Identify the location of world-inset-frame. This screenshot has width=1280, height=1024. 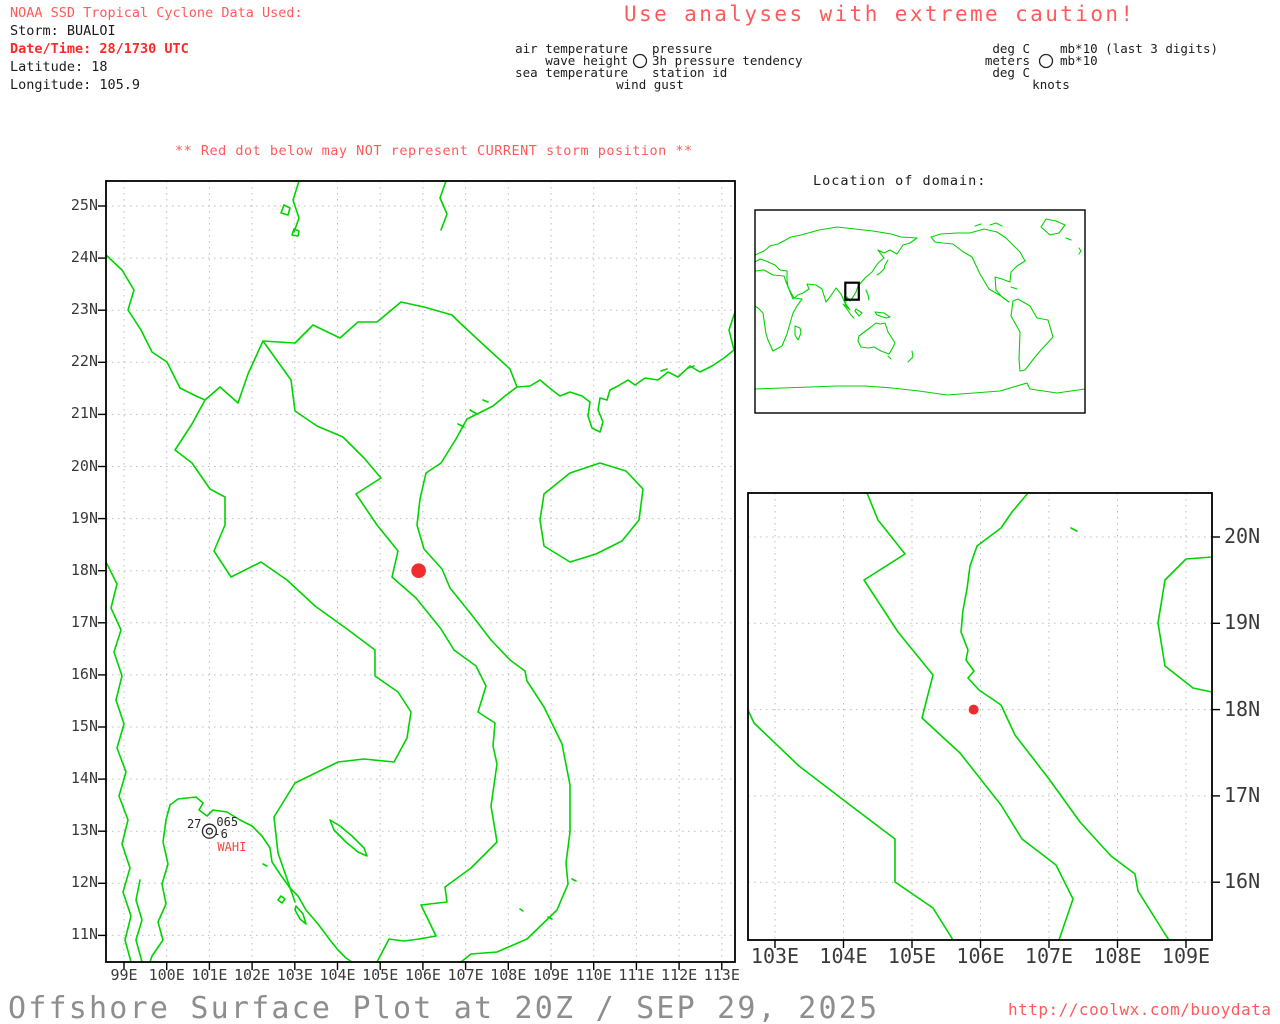
(920, 311).